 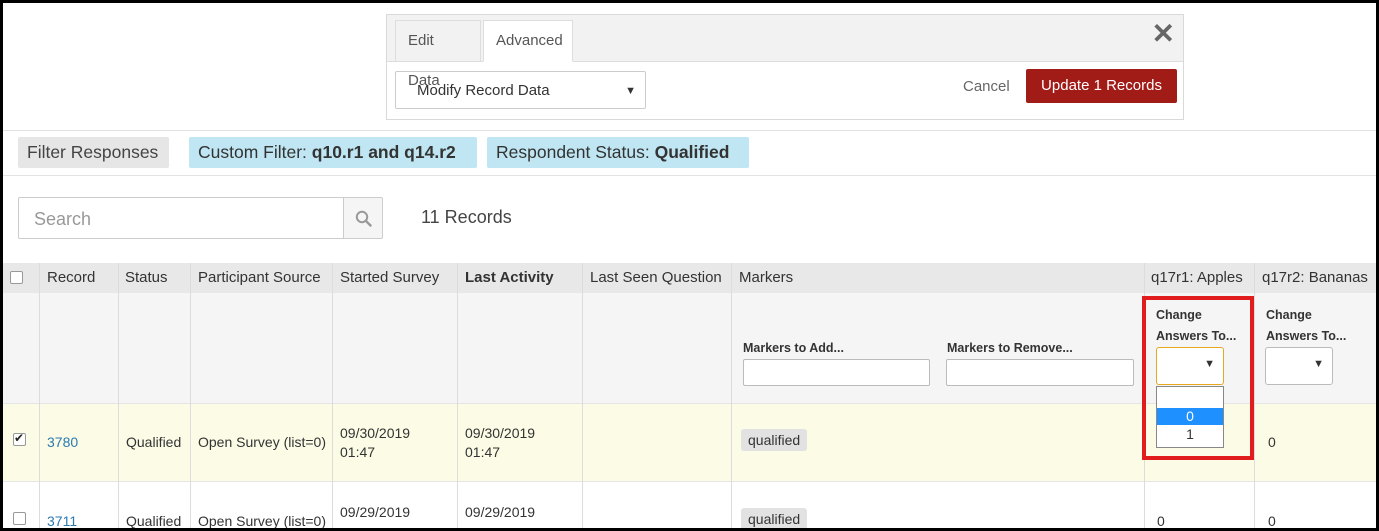 I want to click on markers-to-remove-input, so click(x=1040, y=372).